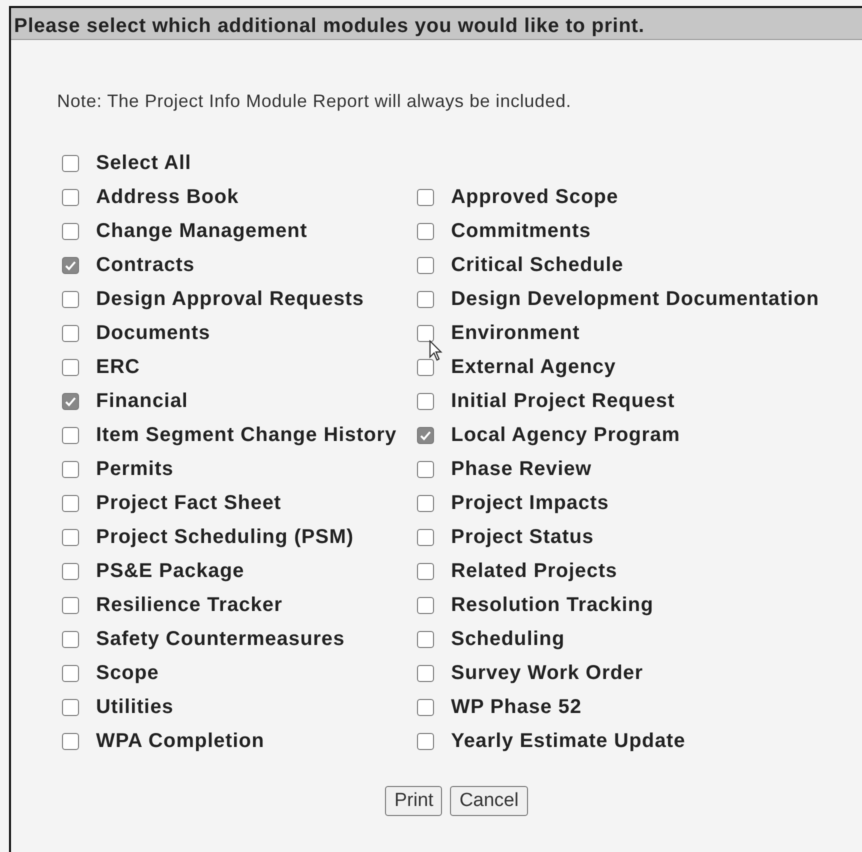  What do you see at coordinates (533, 367) in the screenshot?
I see `checkbox-label: External Agency` at bounding box center [533, 367].